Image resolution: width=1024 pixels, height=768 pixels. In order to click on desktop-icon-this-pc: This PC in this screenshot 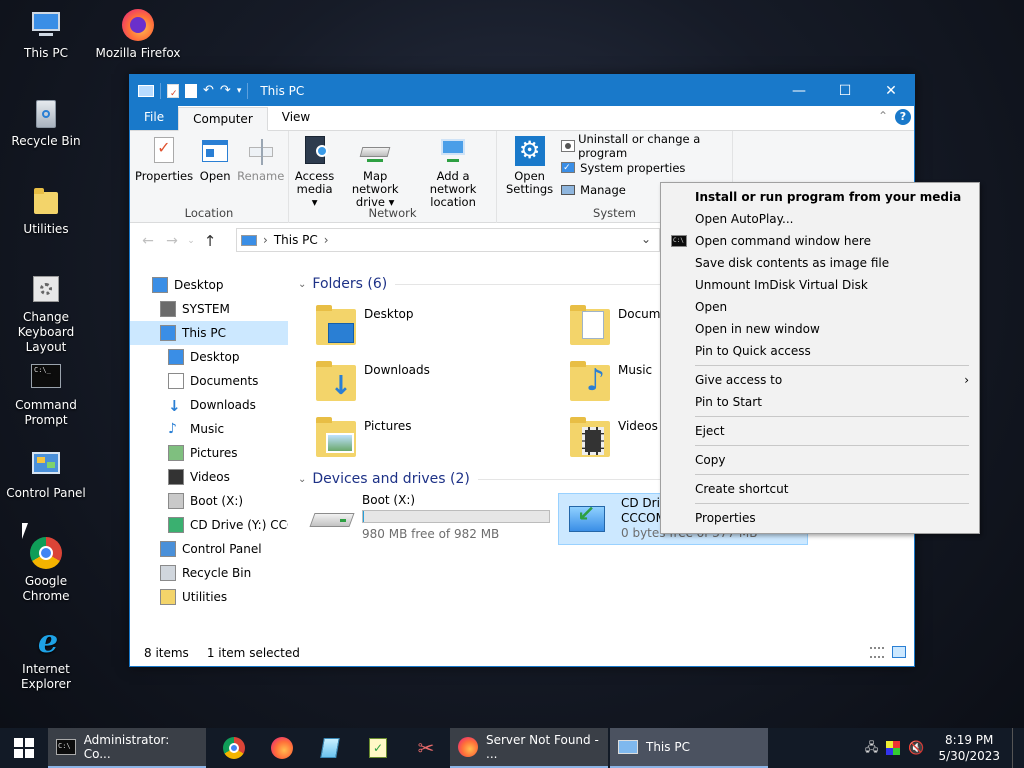, I will do `click(46, 34)`.